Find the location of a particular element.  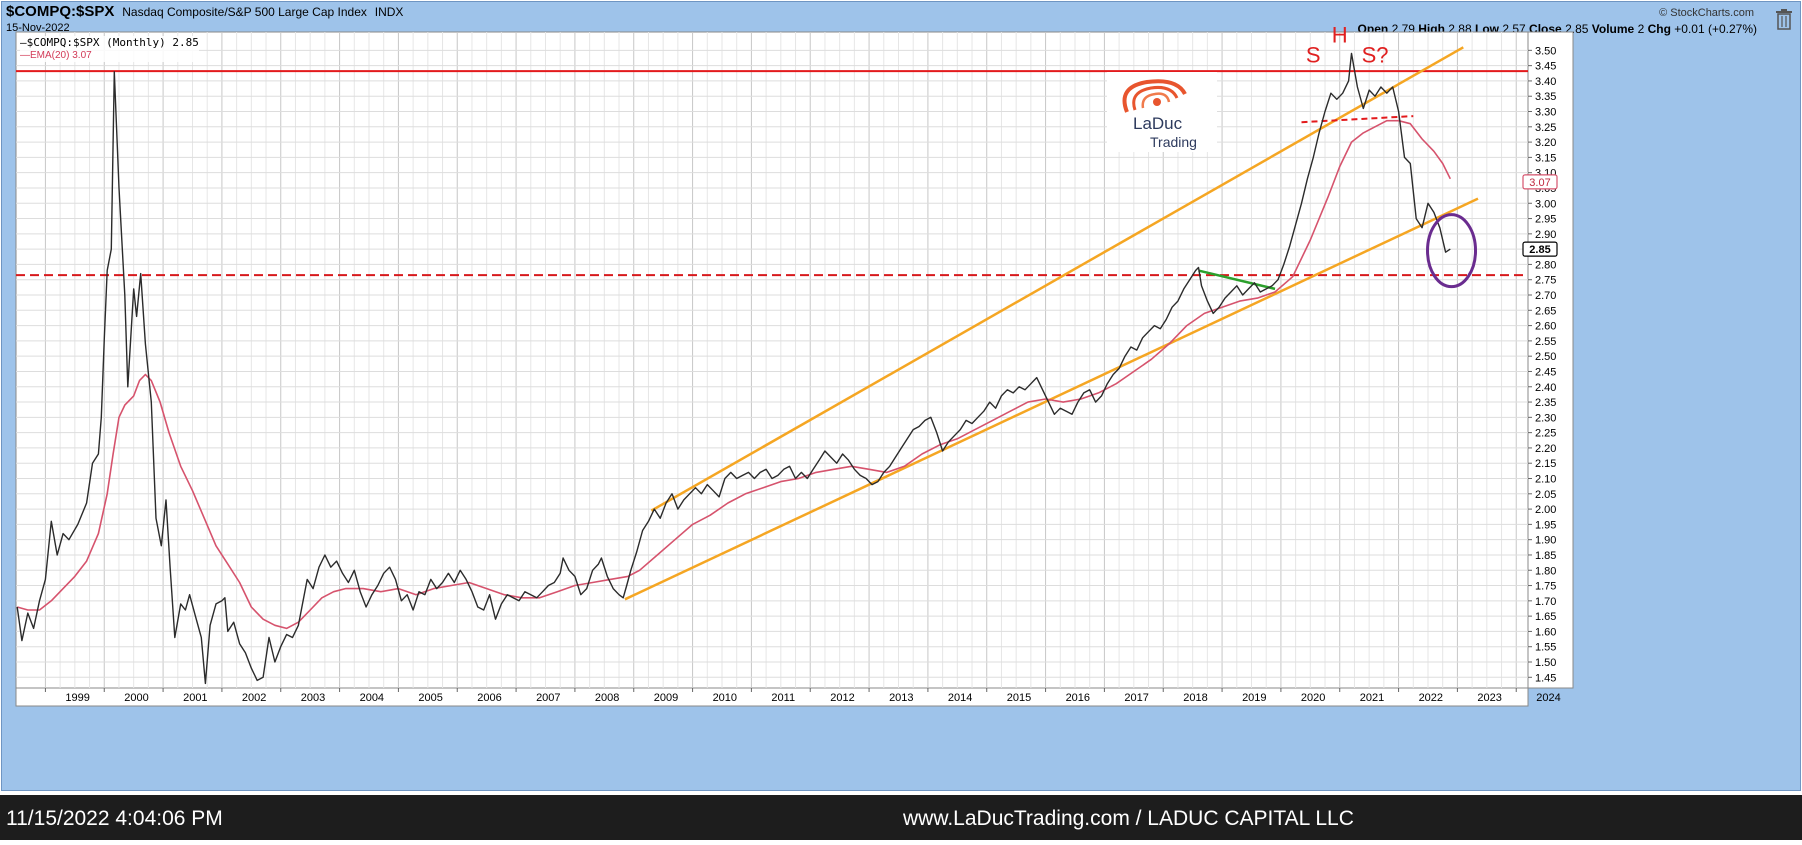

x-tick-label: 2012 is located at coordinates (842, 698).